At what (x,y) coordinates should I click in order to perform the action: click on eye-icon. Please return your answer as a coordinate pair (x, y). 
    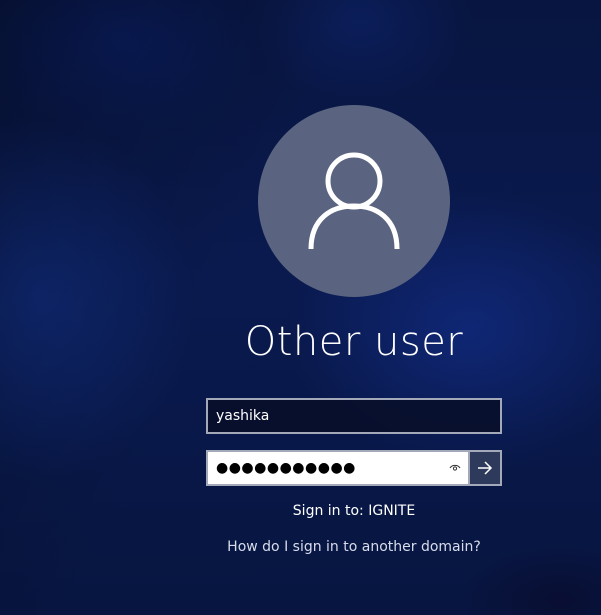
    Looking at the image, I should click on (455, 468).